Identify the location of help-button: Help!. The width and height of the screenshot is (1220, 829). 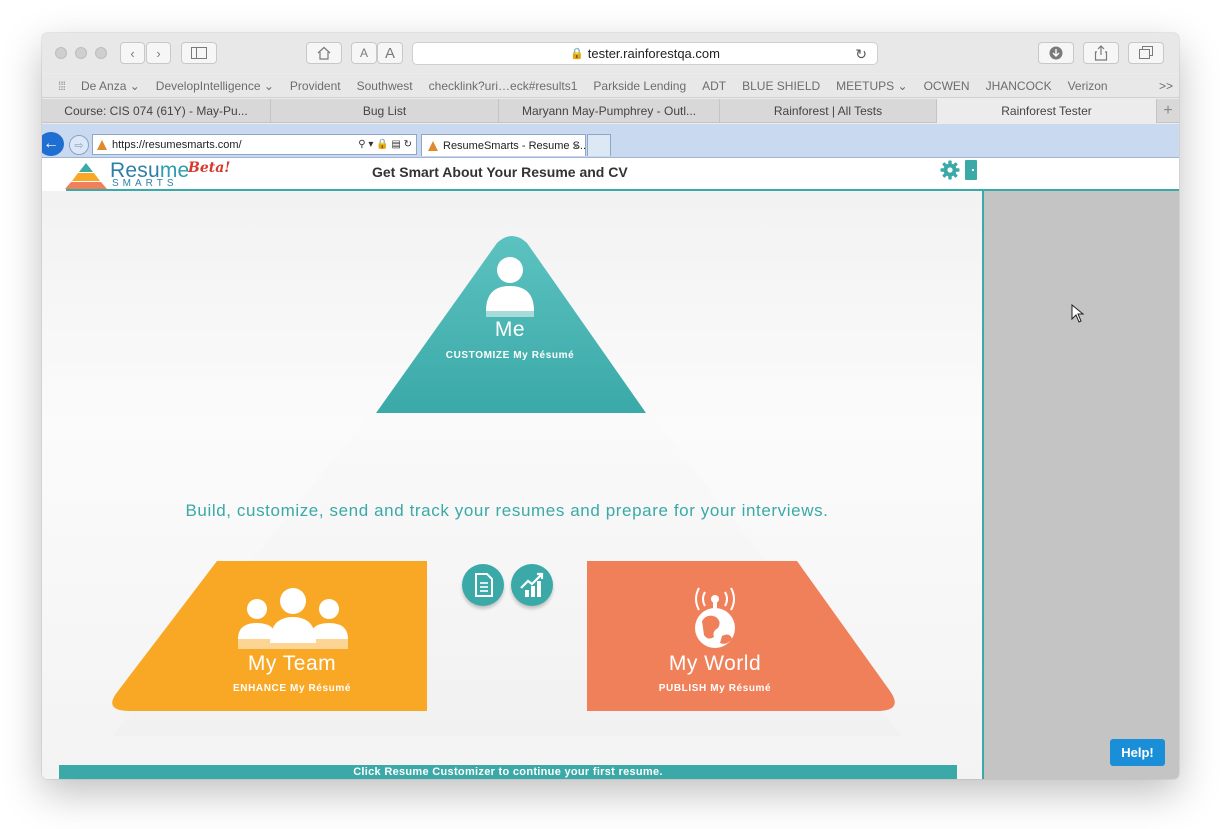
(1137, 752).